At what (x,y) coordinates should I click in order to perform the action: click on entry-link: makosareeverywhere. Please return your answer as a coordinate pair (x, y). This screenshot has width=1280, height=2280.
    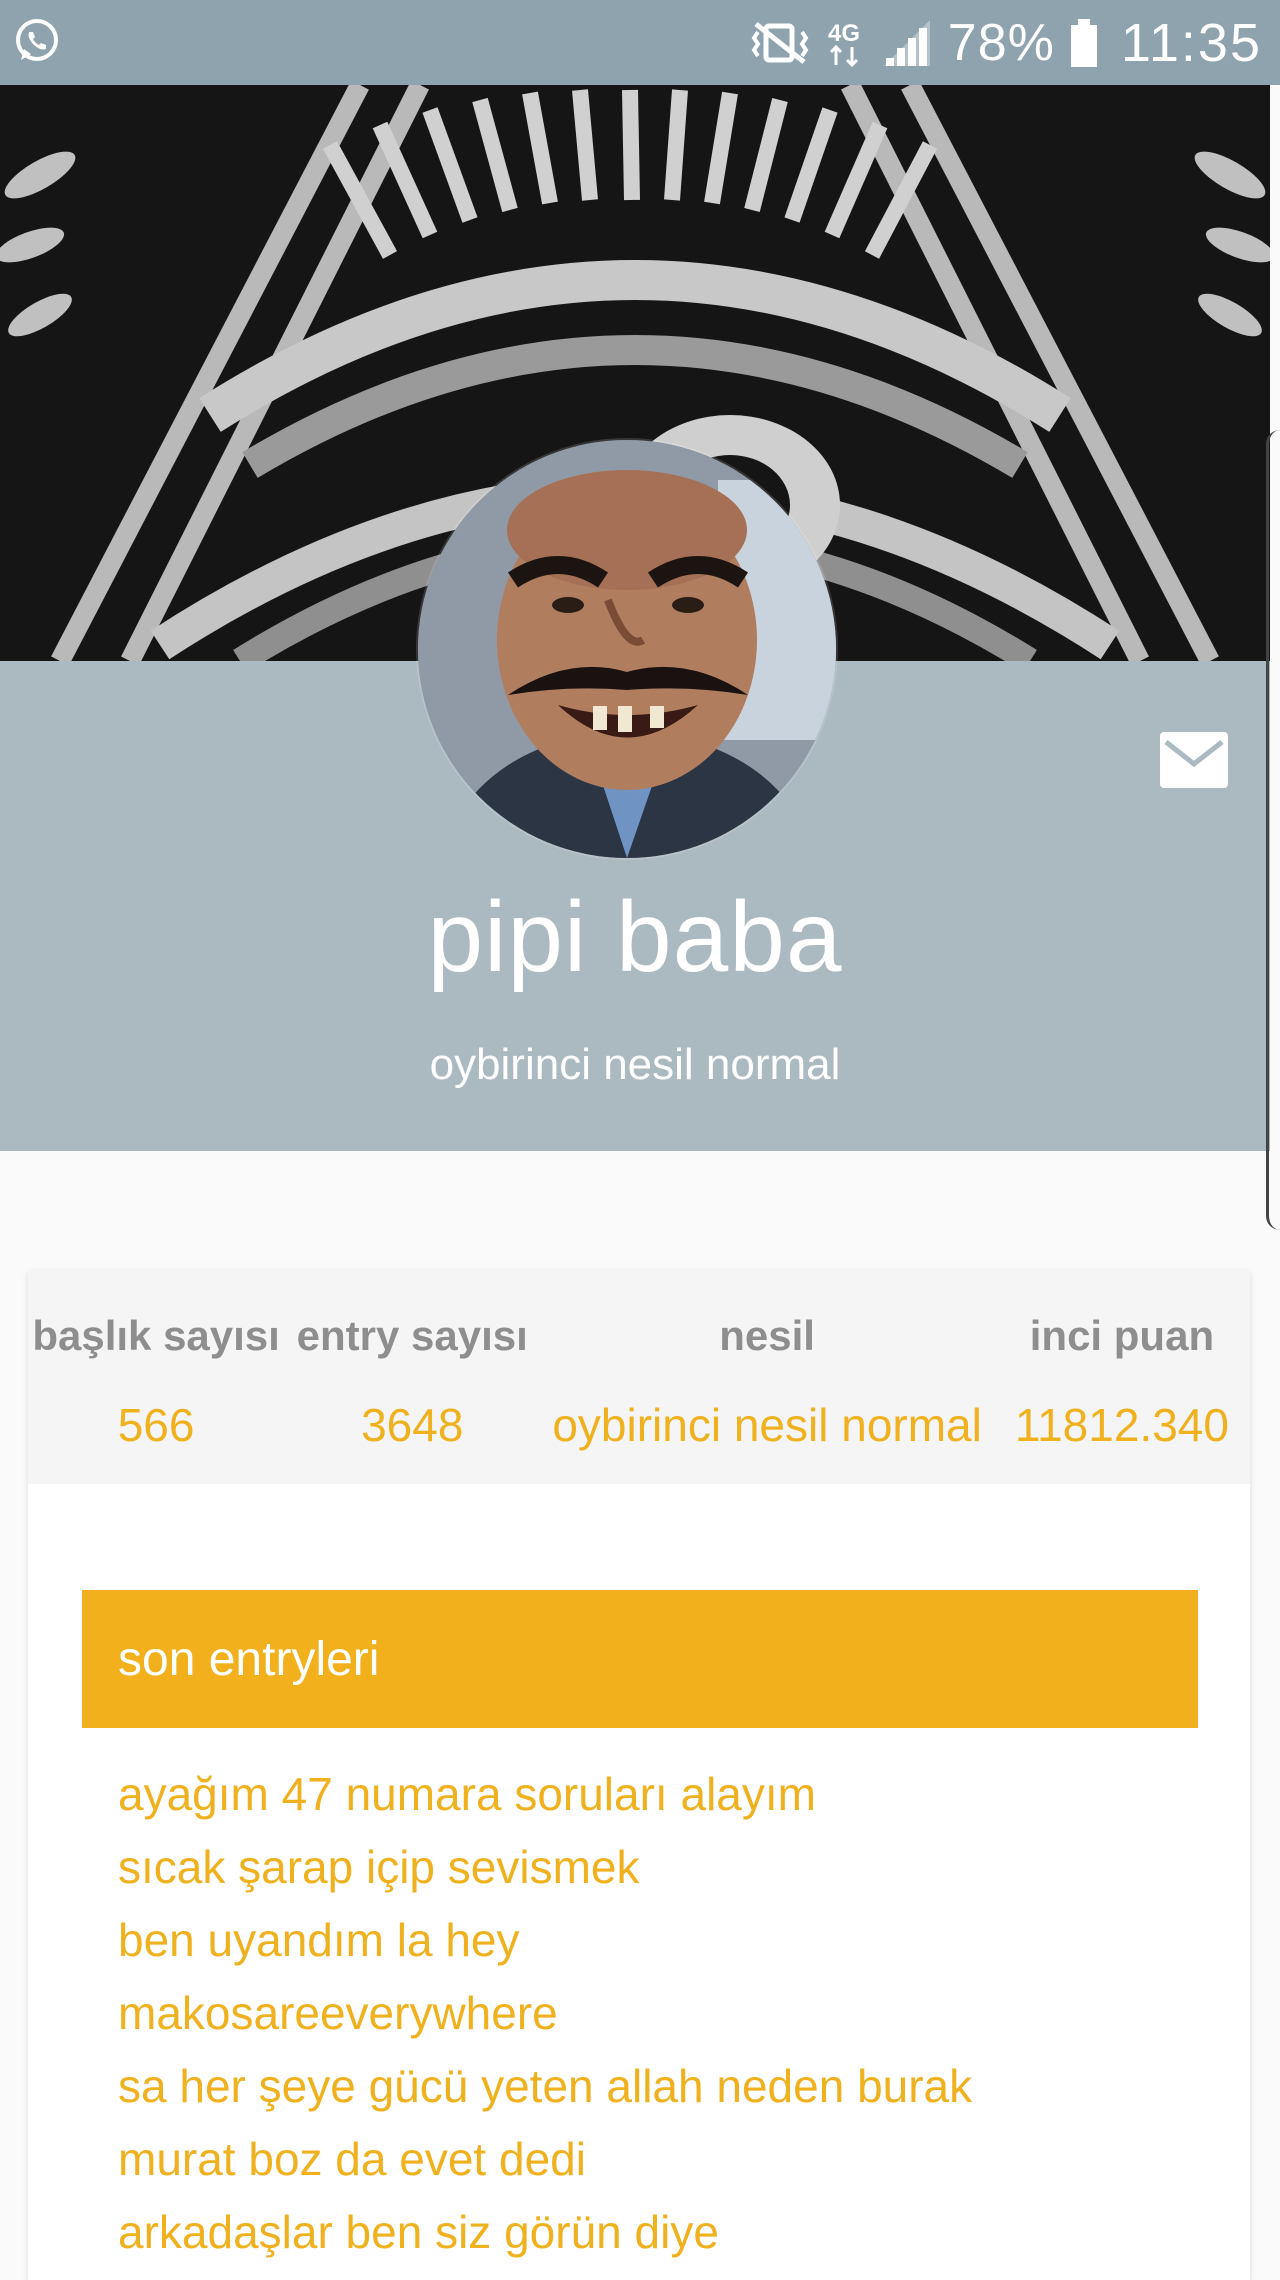
    Looking at the image, I should click on (545, 2013).